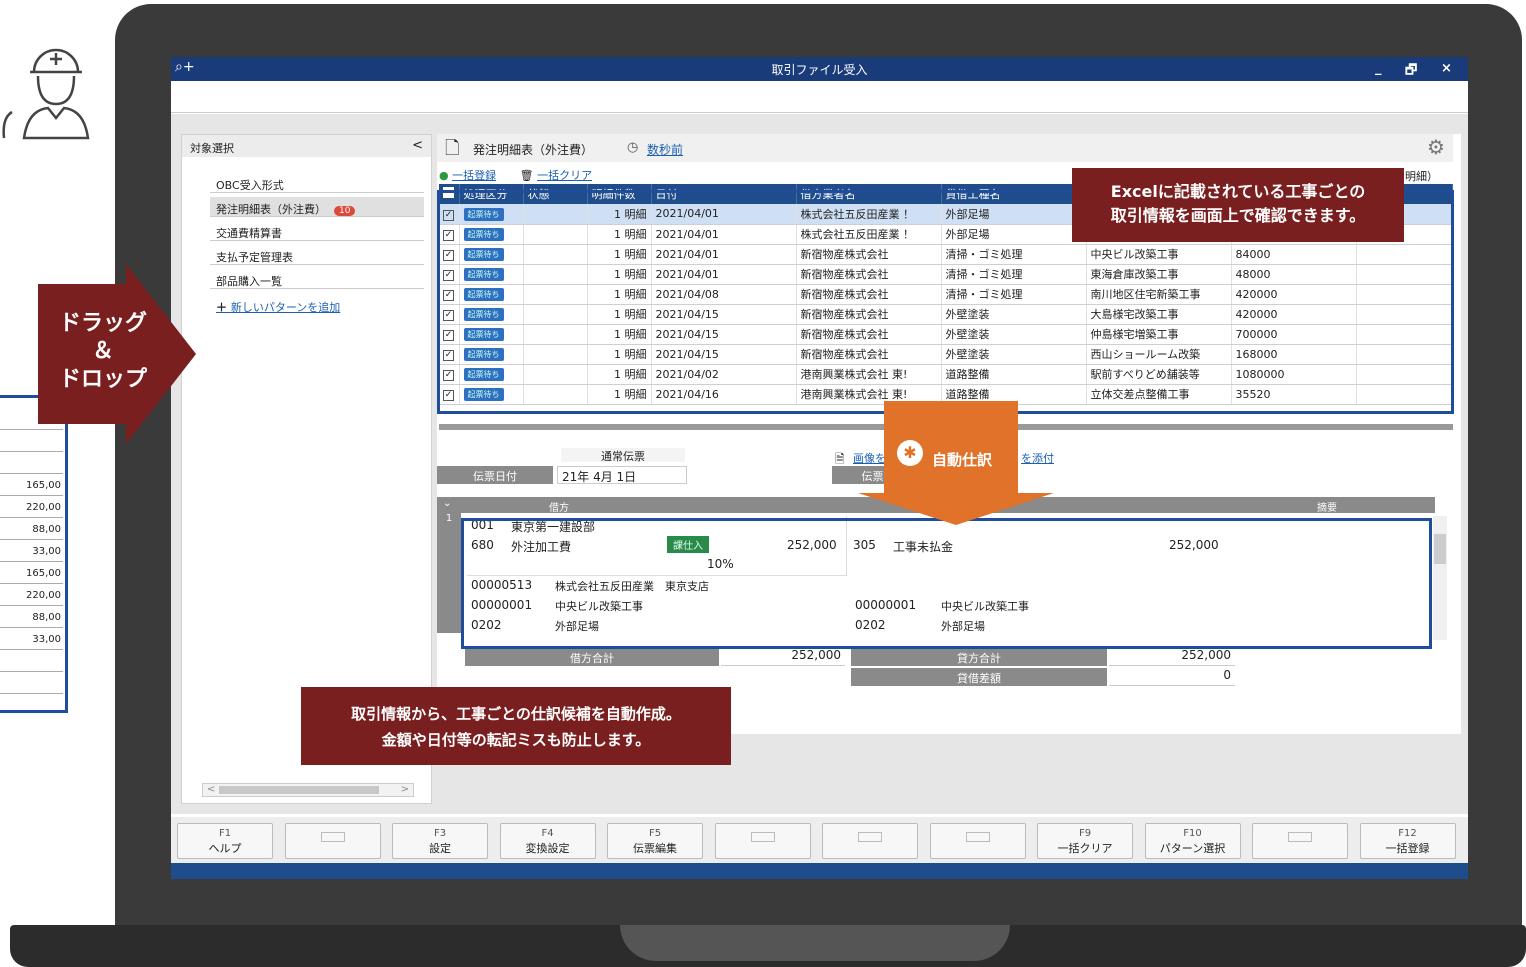 Image resolution: width=1526 pixels, height=967 pixels. What do you see at coordinates (223, 307) in the screenshot?
I see `plus-icon: ＋` at bounding box center [223, 307].